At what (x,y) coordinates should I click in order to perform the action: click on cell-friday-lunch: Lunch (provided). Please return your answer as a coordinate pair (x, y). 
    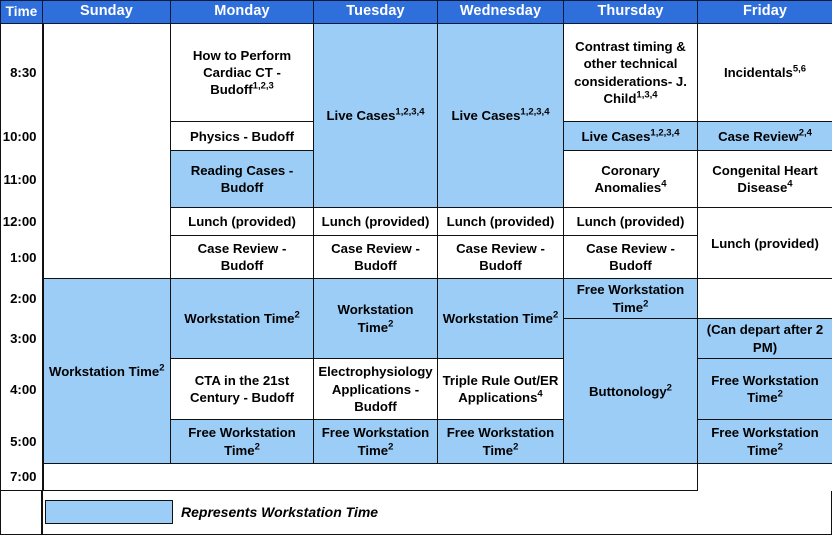
    Looking at the image, I should click on (764, 243).